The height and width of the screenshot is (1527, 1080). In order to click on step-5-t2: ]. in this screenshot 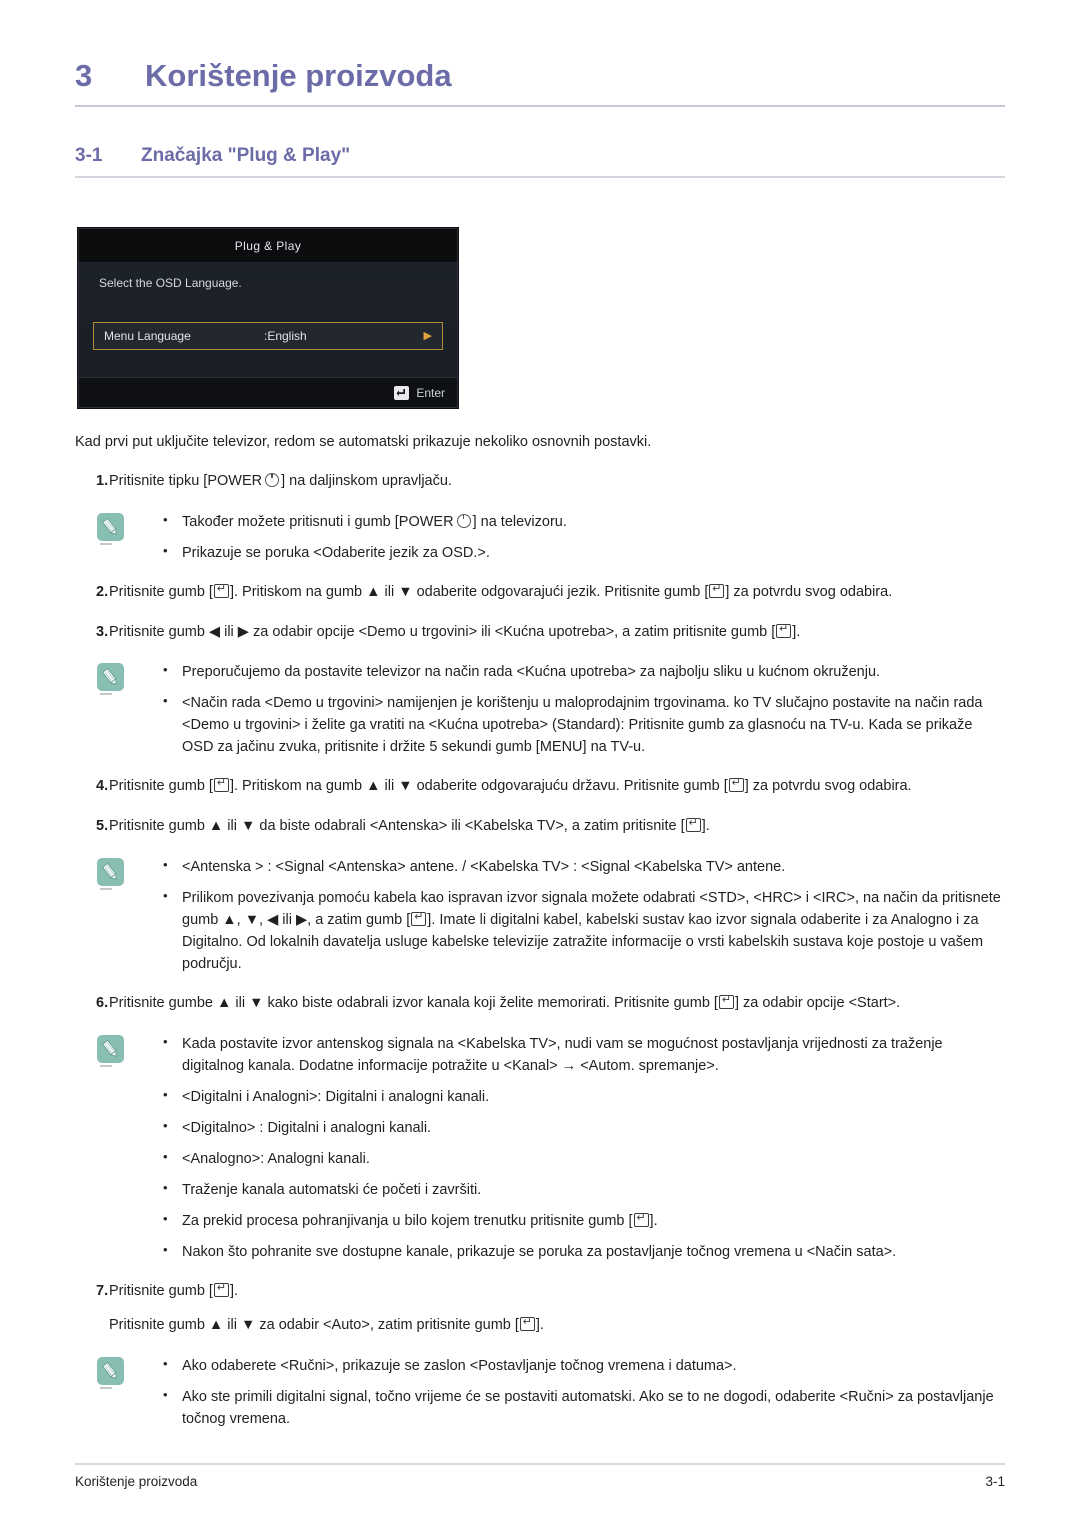, I will do `click(705, 826)`.